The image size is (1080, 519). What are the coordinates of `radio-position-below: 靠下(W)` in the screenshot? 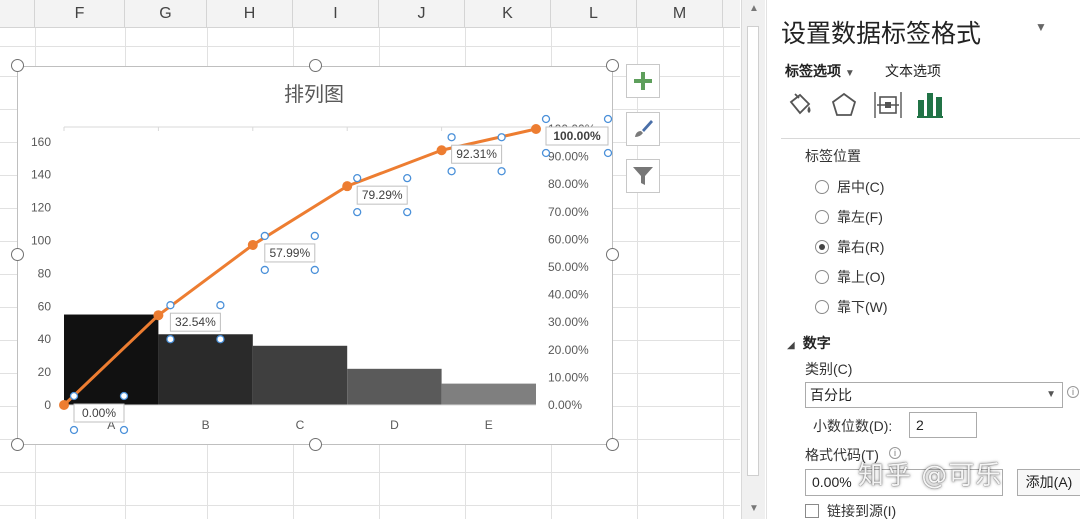 It's located at (851, 307).